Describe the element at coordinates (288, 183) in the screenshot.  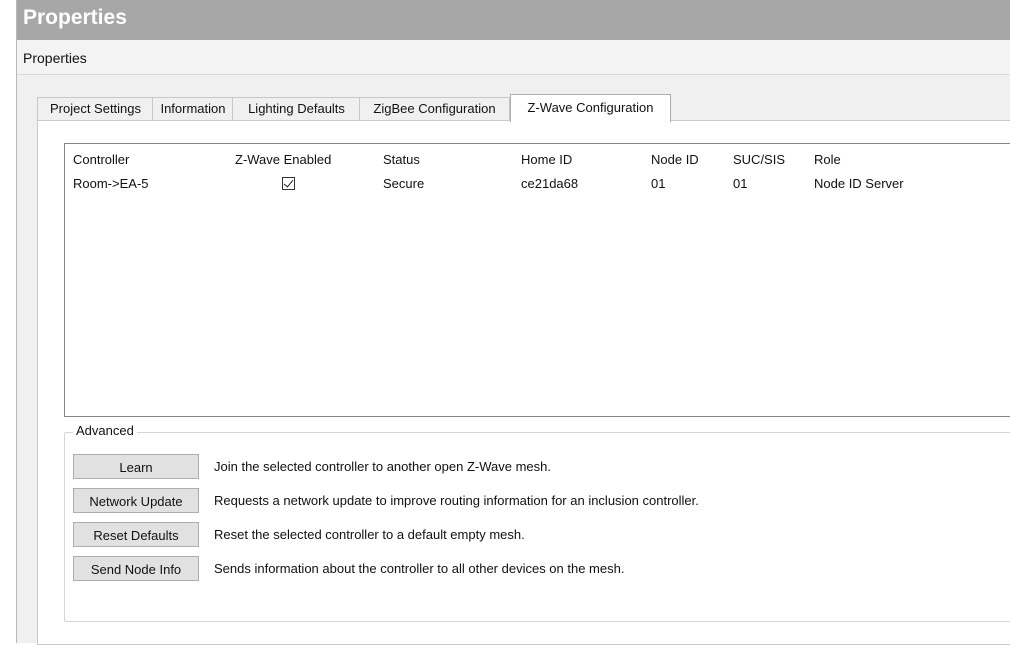
I see `zwave-enabled-checkbox` at that location.